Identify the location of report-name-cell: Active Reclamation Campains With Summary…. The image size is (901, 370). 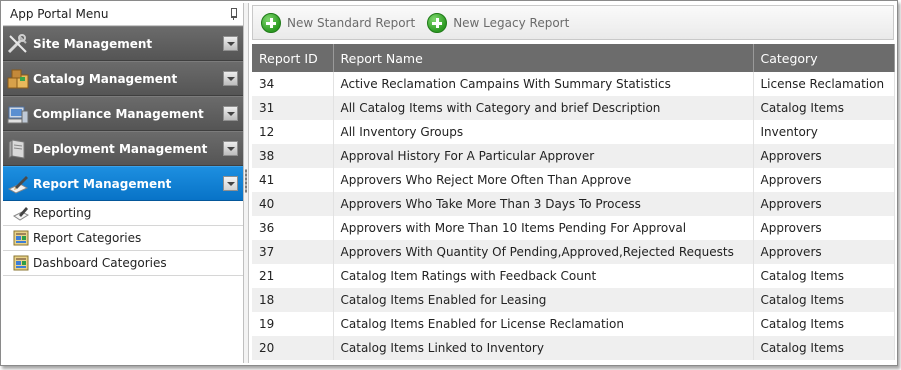
(543, 84).